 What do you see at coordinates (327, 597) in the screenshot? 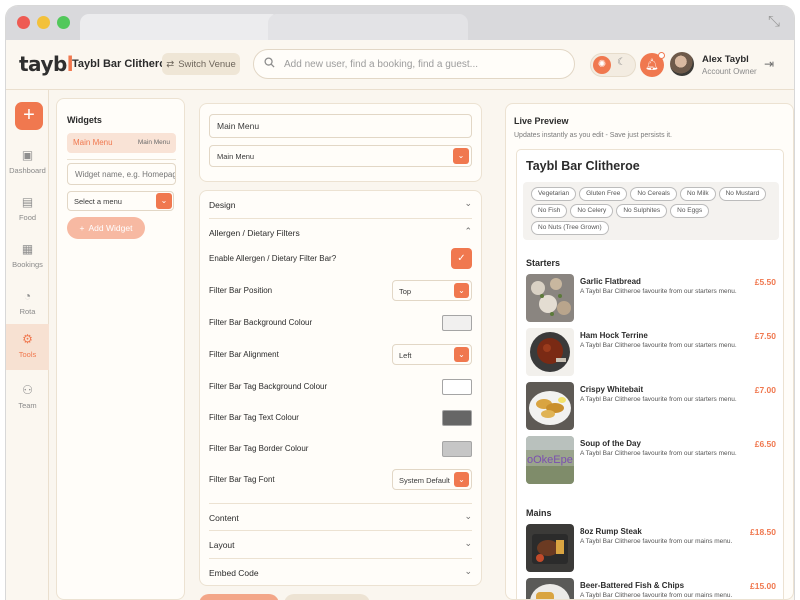
I see `secondary-button` at bounding box center [327, 597].